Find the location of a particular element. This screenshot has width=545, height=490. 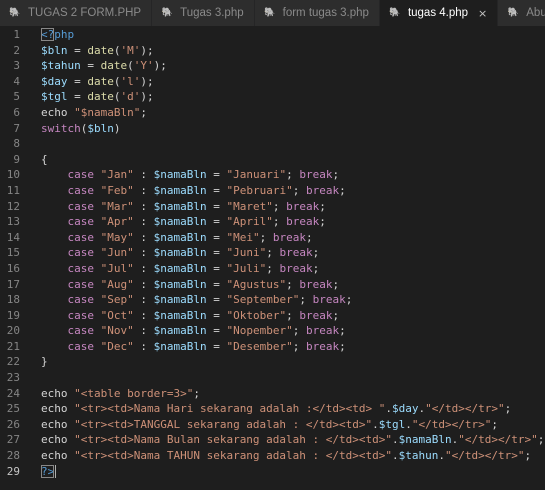

code-line: 3 $tahun = date('Y'); is located at coordinates (272, 66).